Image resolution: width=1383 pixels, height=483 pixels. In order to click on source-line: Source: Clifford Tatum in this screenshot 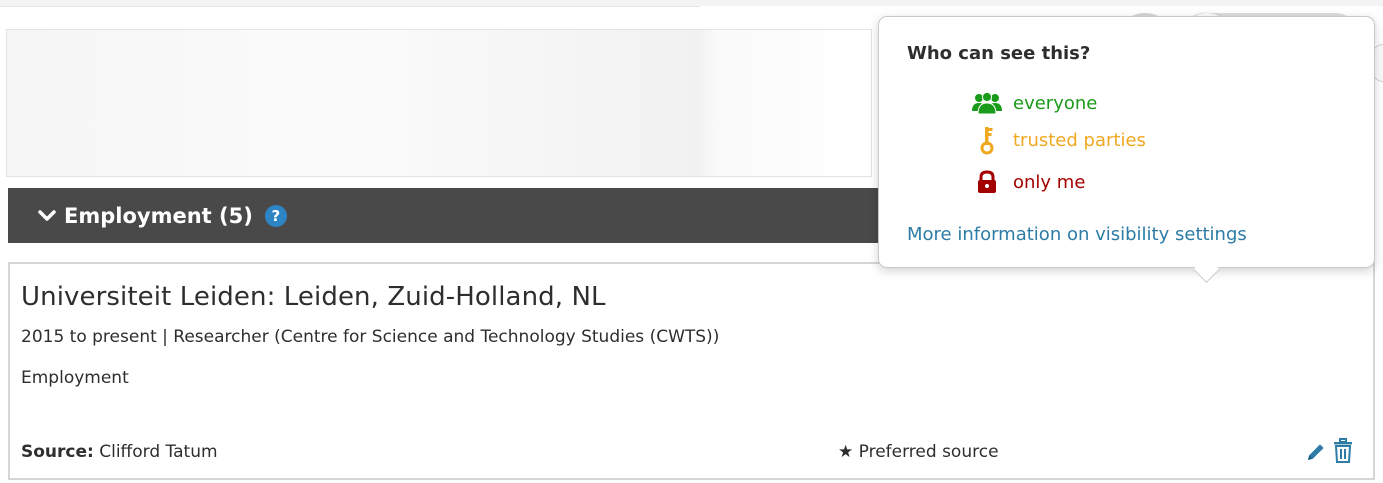, I will do `click(119, 452)`.